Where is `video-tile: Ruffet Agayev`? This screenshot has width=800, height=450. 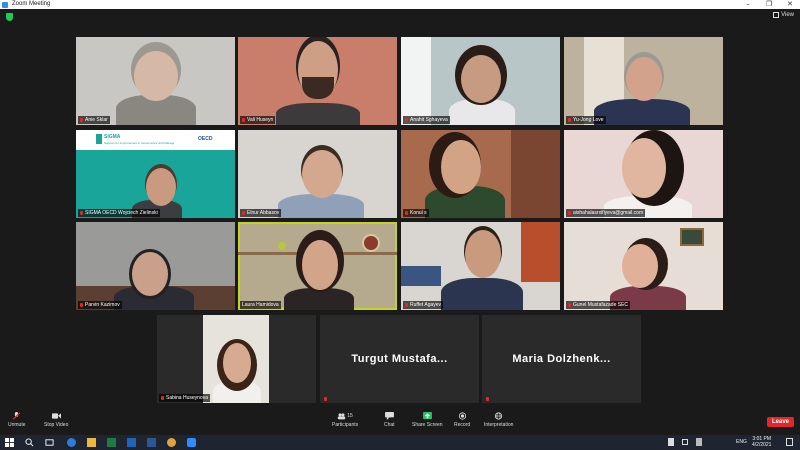
video-tile: Ruffet Agayev is located at coordinates (480, 266).